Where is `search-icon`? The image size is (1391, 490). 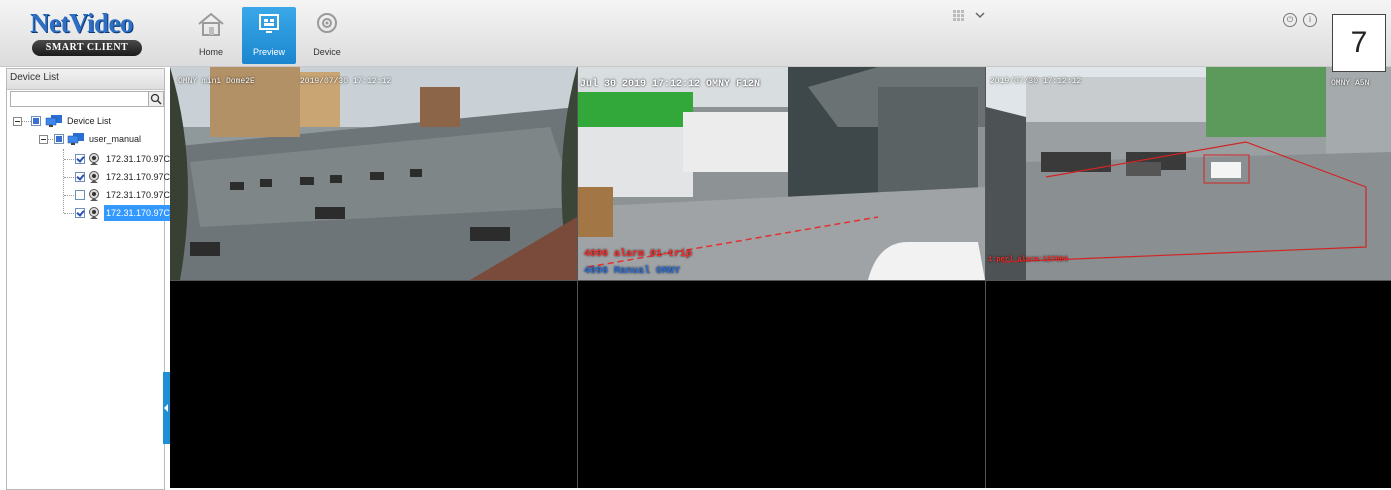 search-icon is located at coordinates (156, 99).